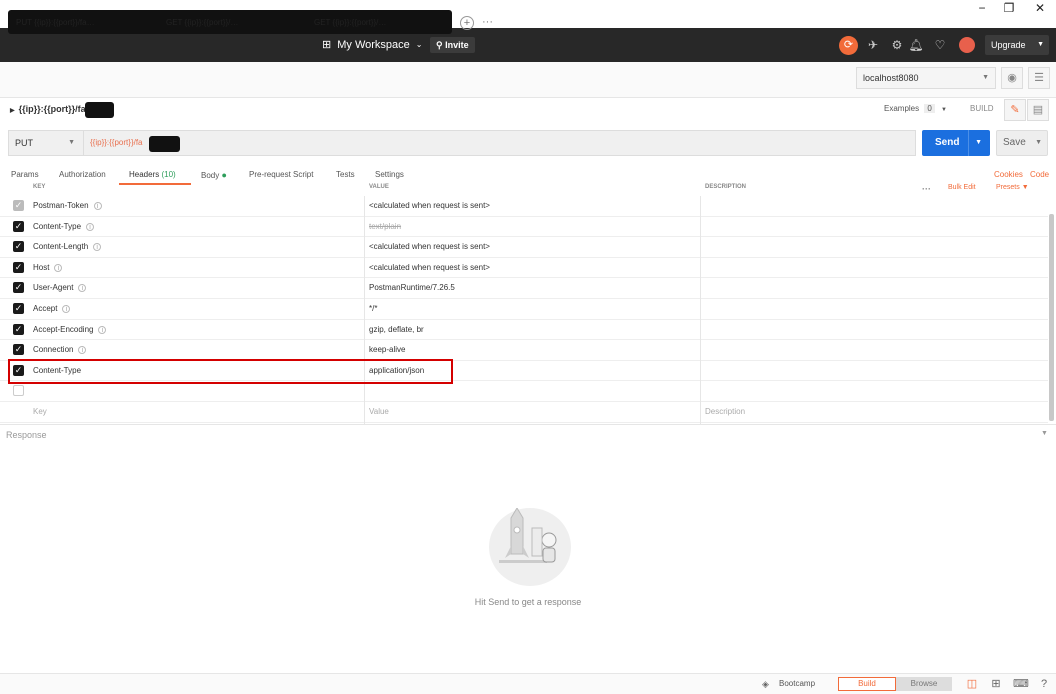  I want to click on gear-icon: ⚙, so click(897, 45).